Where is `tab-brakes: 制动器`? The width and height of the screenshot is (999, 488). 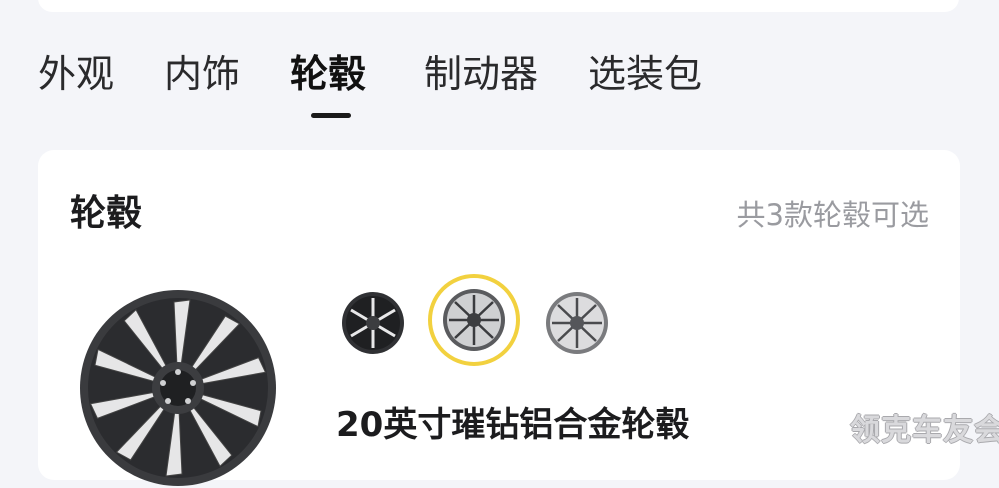 tab-brakes: 制动器 is located at coordinates (481, 74).